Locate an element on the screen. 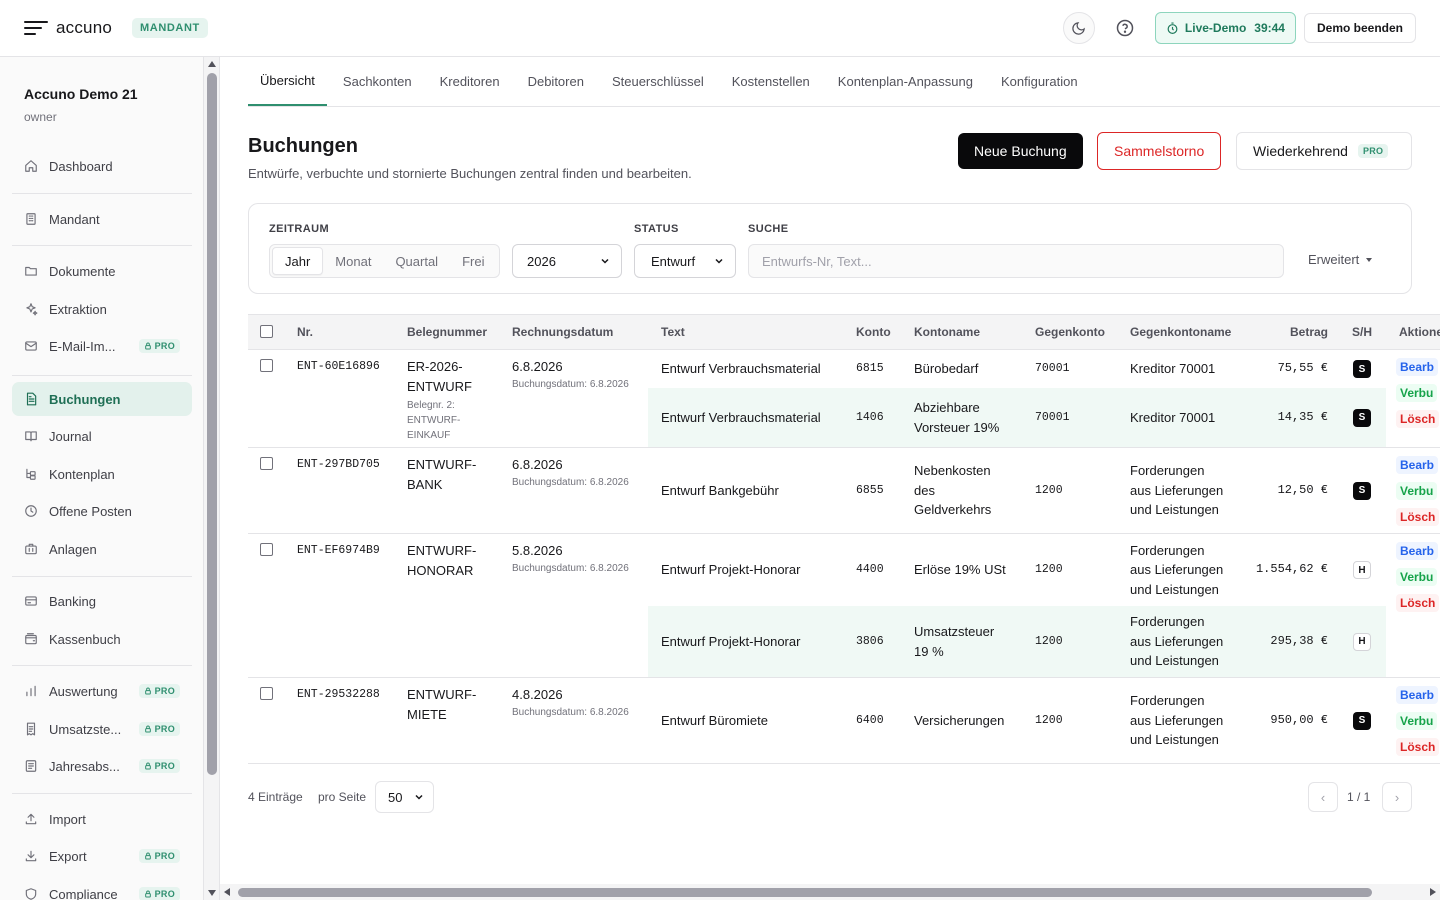 The width and height of the screenshot is (1440, 900). debit-credit-badge: S is located at coordinates (1362, 720).